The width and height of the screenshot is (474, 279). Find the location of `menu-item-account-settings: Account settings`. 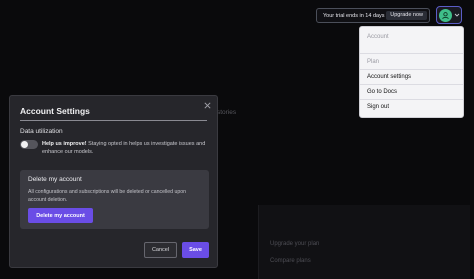

menu-item-account-settings: Account settings is located at coordinates (411, 77).